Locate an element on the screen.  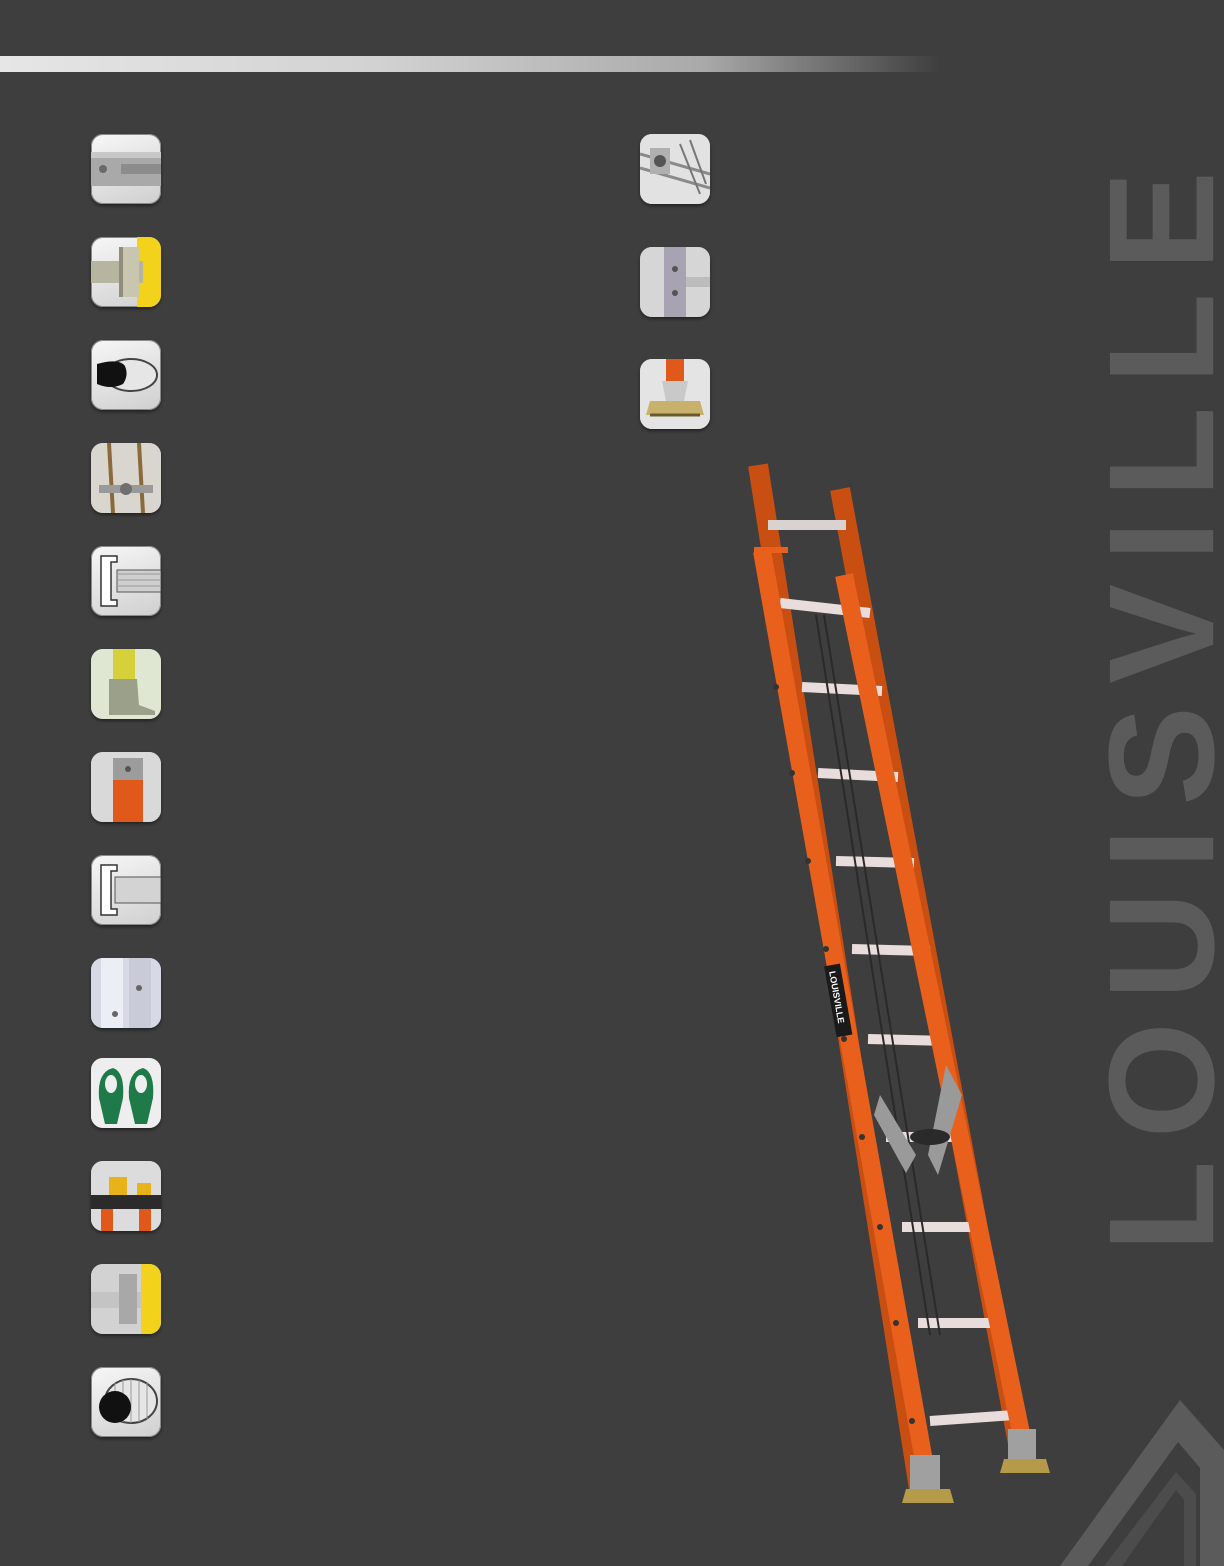
top-gradient-bar is located at coordinates (470, 64).